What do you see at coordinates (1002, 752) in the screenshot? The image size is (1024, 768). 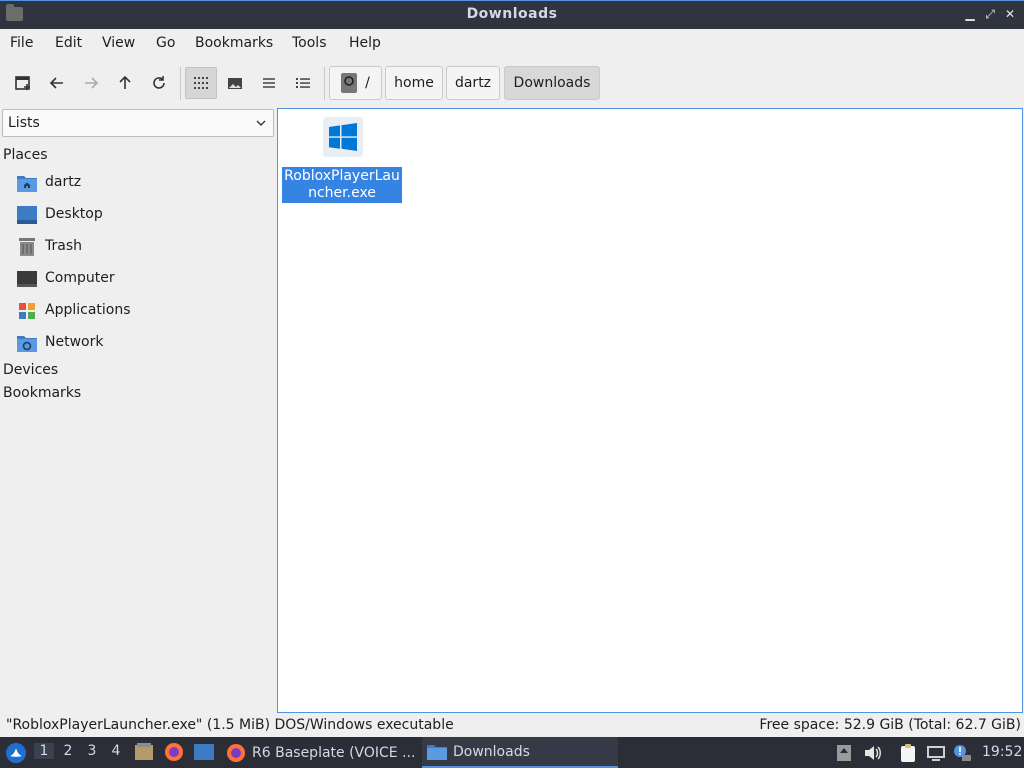 I see `clock: 19:52` at bounding box center [1002, 752].